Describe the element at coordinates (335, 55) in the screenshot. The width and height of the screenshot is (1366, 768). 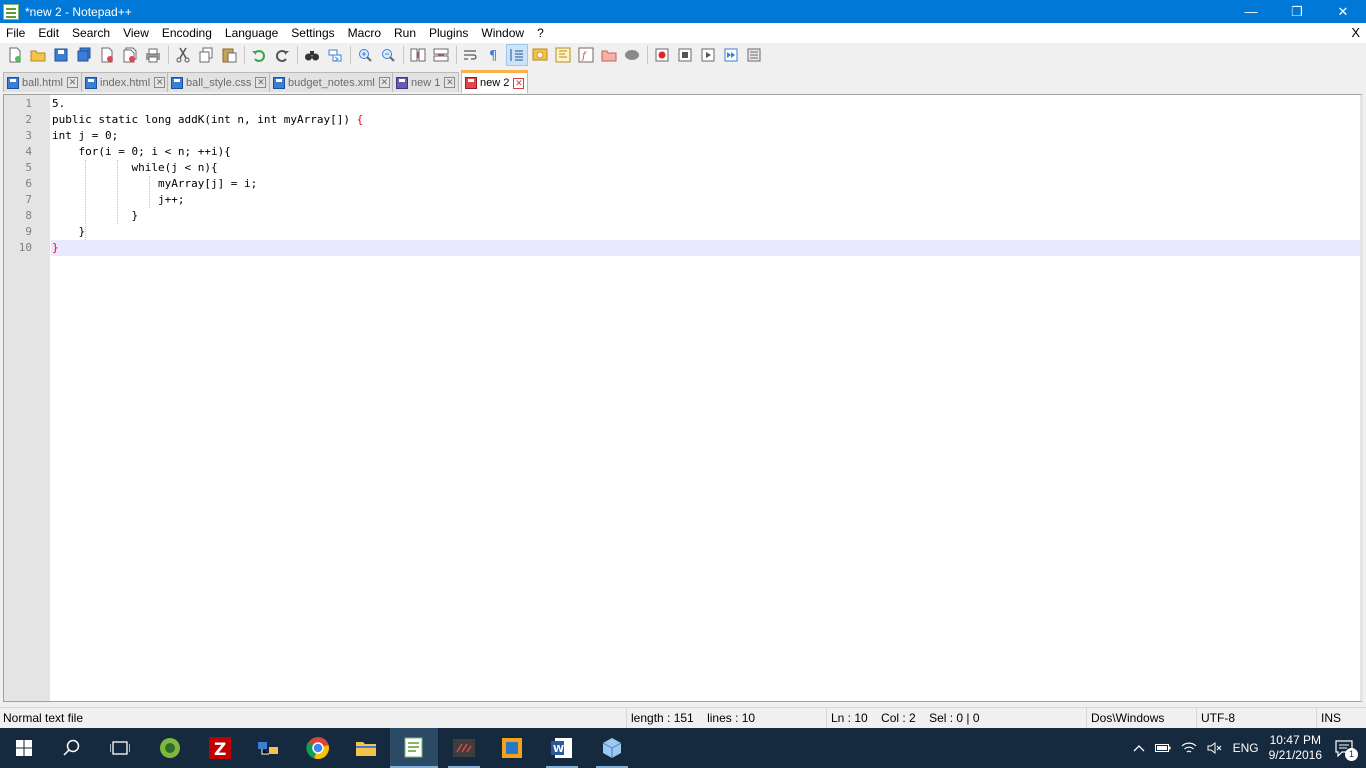
I see `replace-button` at that location.